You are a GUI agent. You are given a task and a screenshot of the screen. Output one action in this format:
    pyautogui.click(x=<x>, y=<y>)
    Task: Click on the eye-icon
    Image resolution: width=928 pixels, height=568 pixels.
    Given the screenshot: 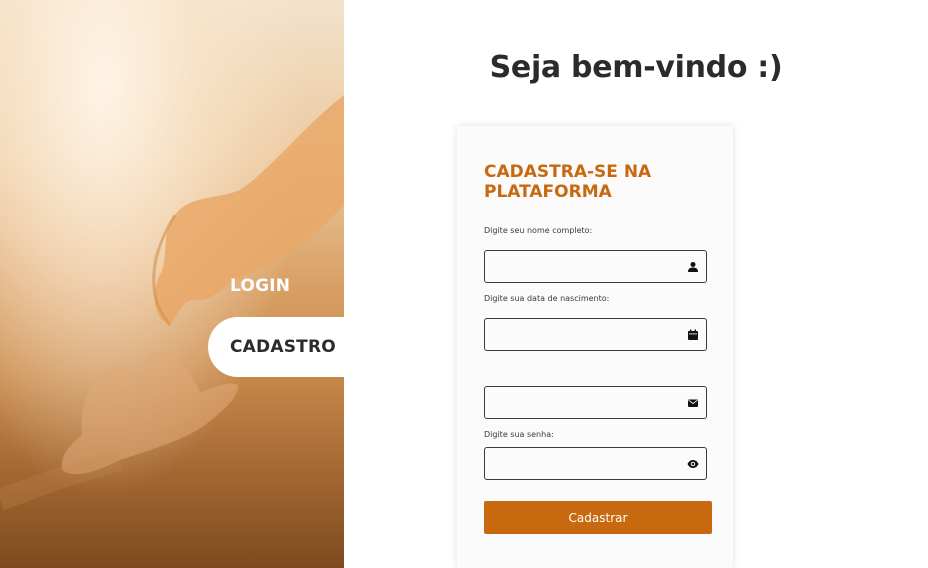 What is the action you would take?
    pyautogui.click(x=693, y=464)
    